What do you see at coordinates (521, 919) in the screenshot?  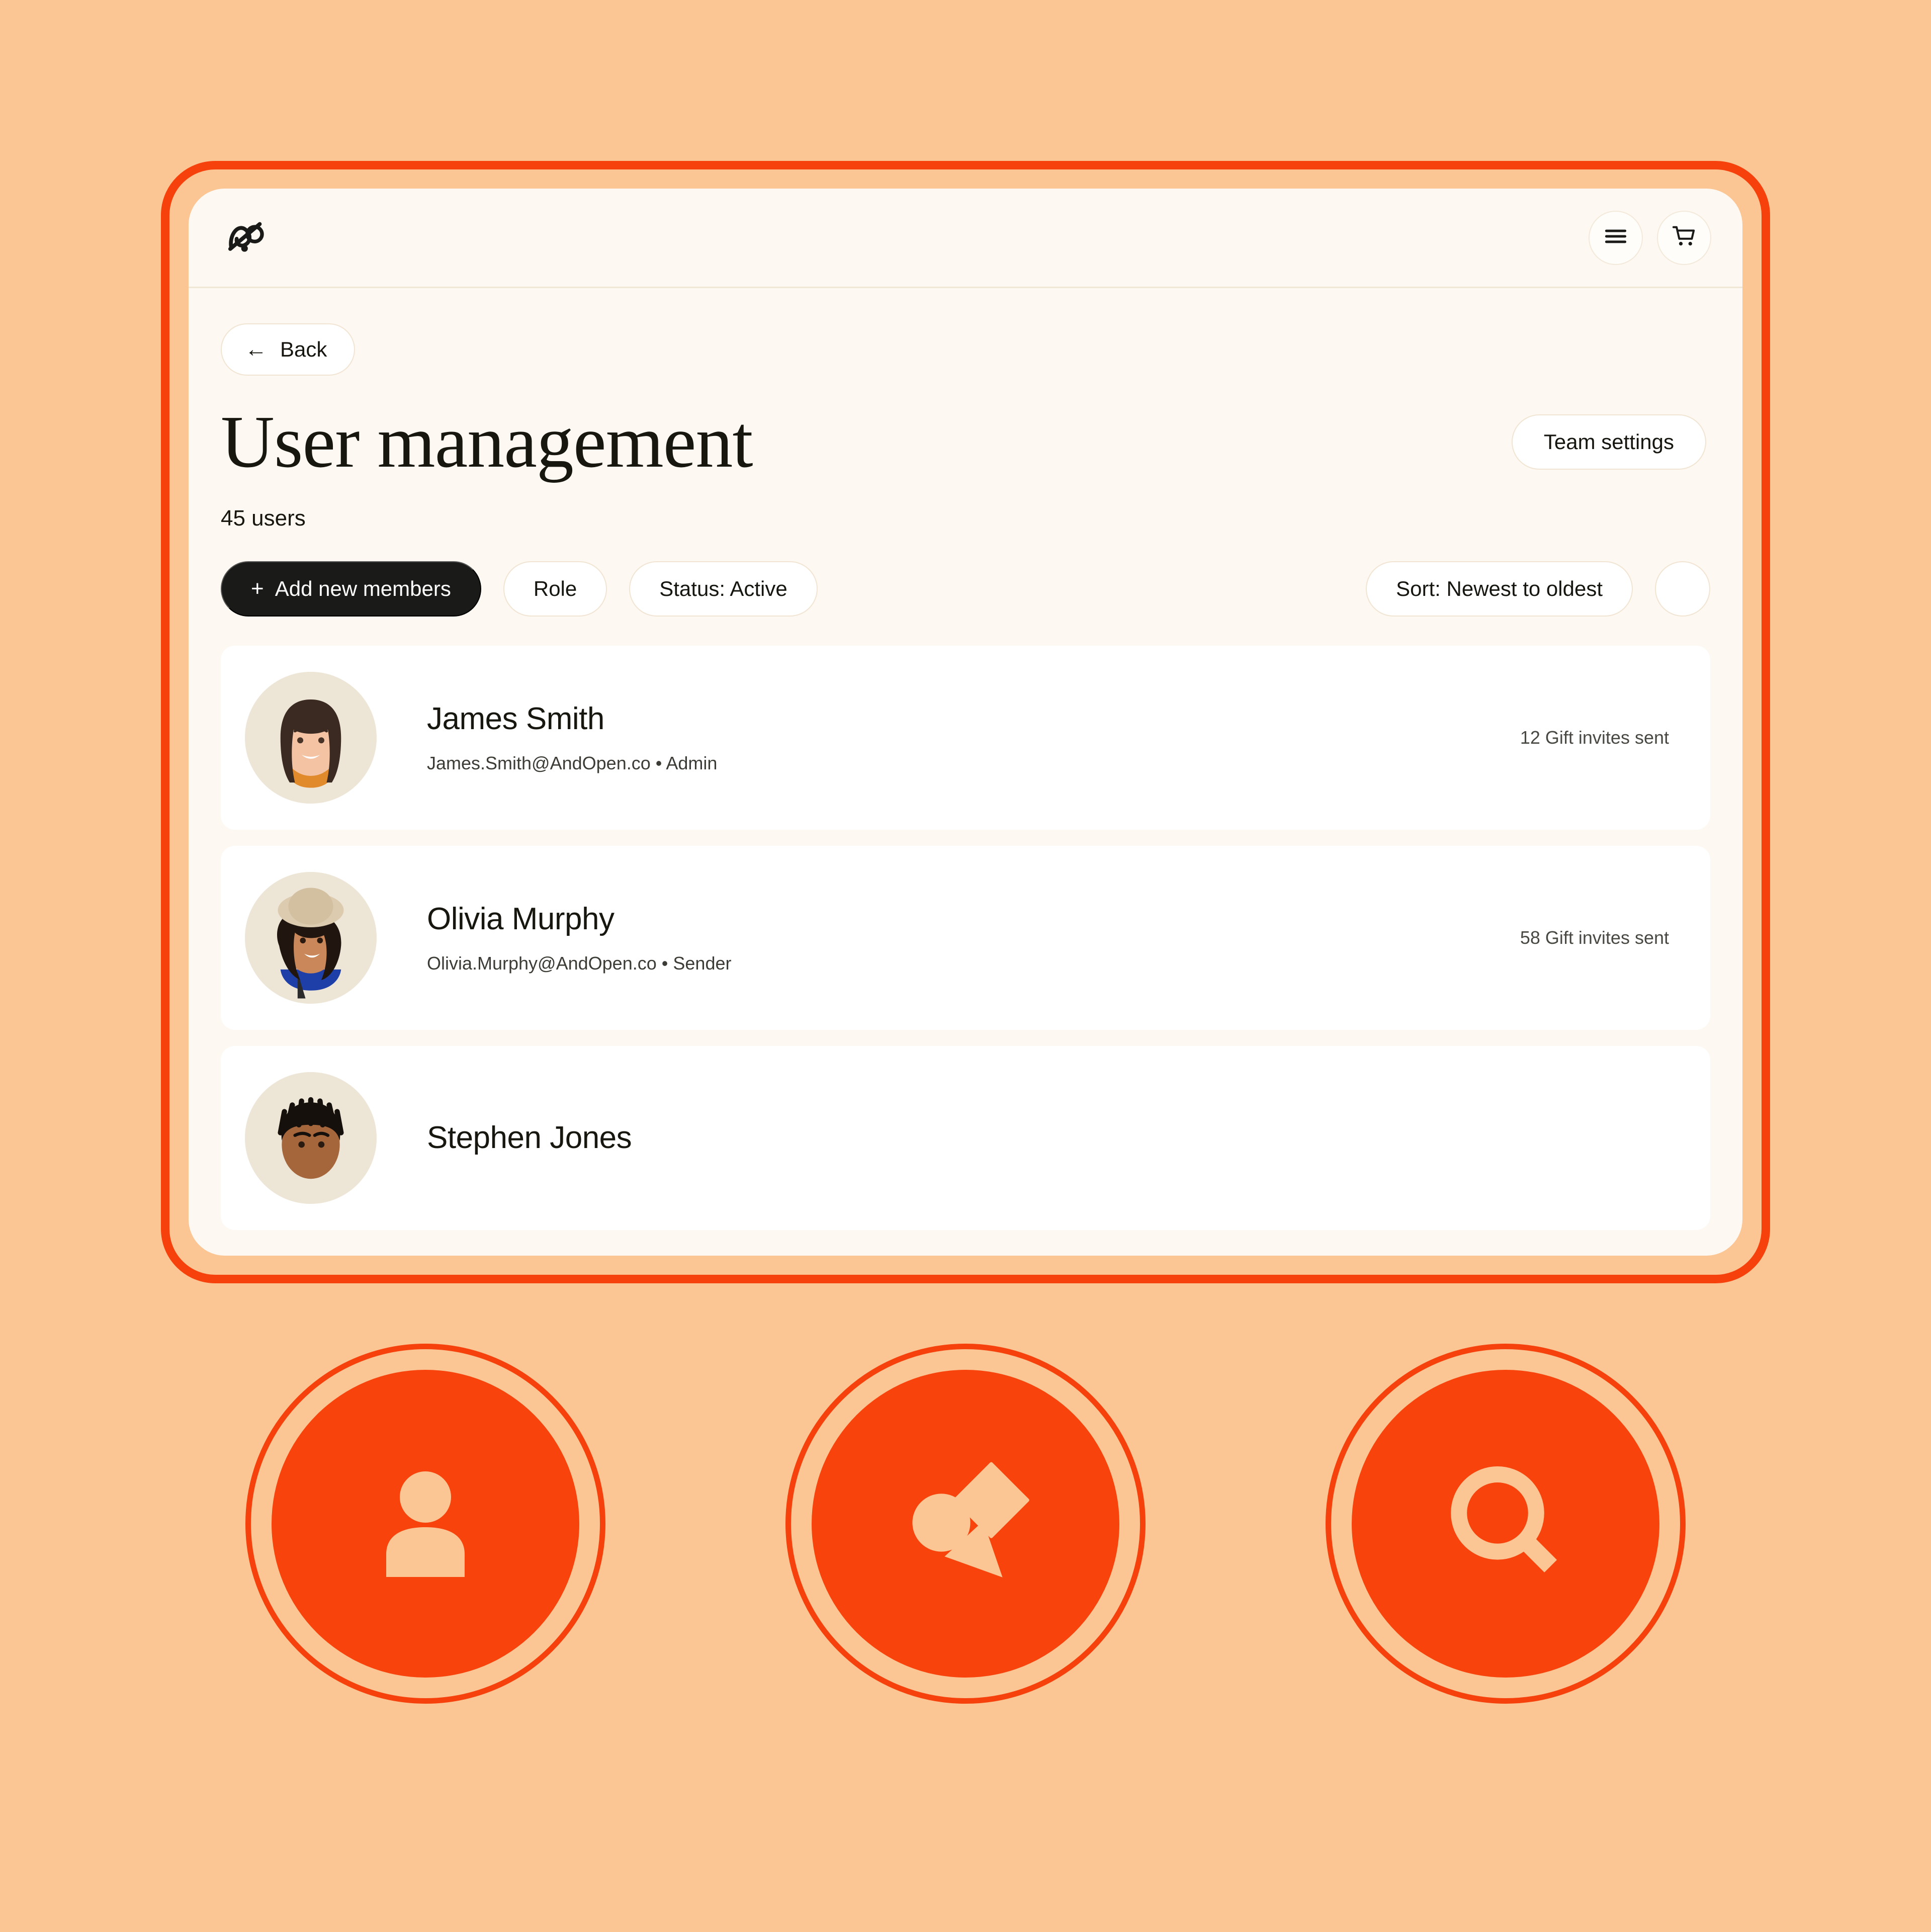 I see `user-name: Olivia Murphy` at bounding box center [521, 919].